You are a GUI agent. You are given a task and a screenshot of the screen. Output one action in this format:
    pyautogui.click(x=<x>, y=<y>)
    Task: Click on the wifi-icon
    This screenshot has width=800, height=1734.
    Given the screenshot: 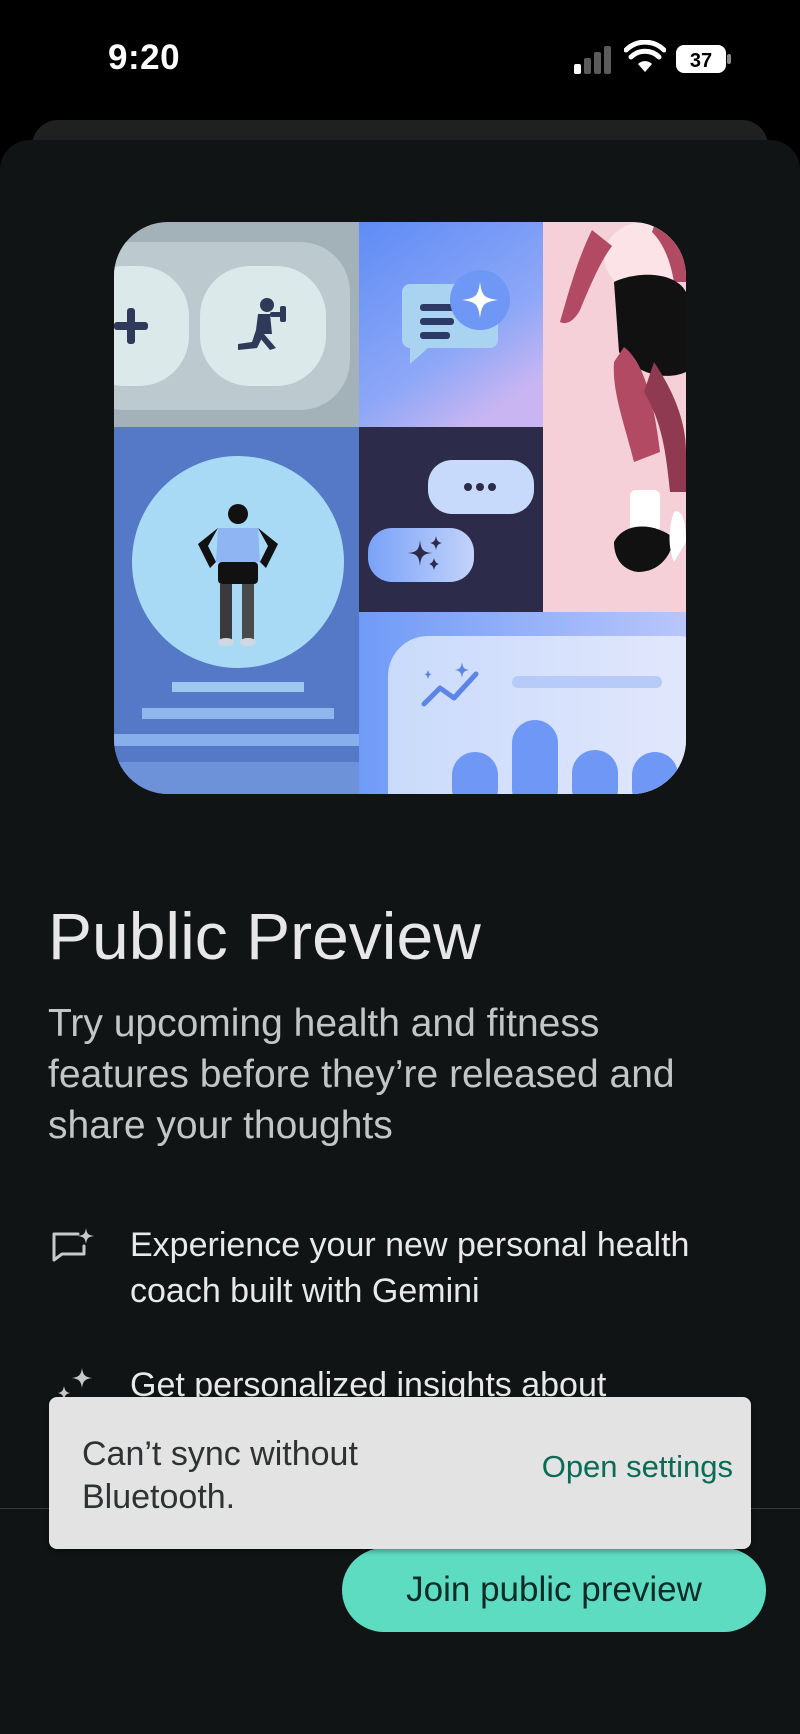 What is the action you would take?
    pyautogui.click(x=645, y=56)
    